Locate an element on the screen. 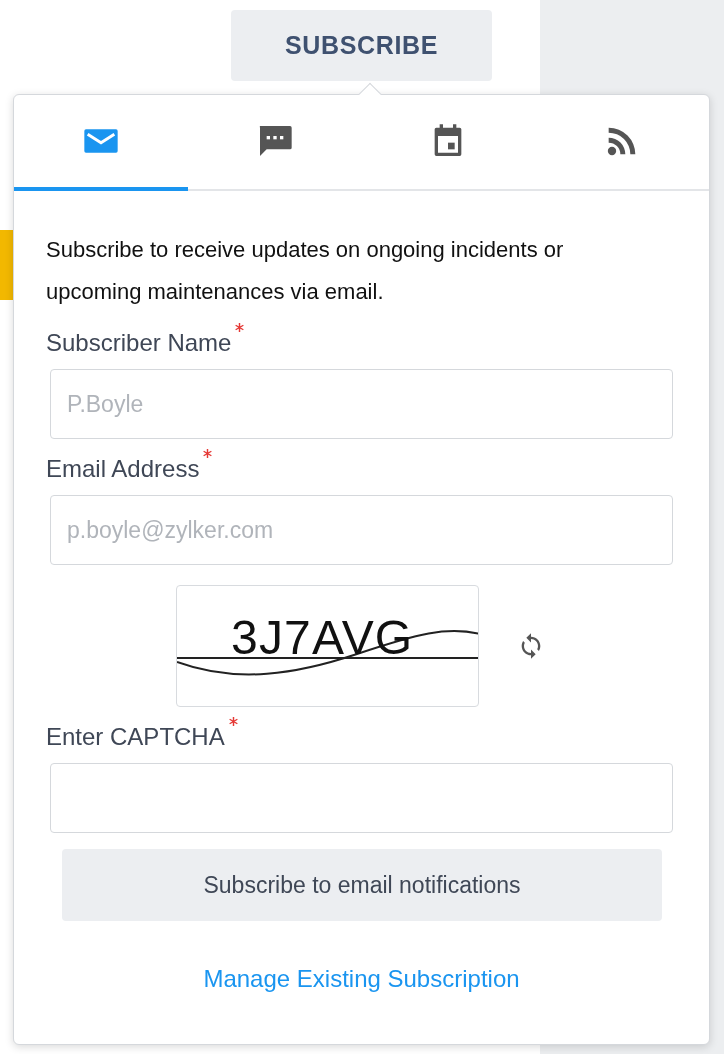 The height and width of the screenshot is (1054, 724). captcha-image: 3J7AVG is located at coordinates (327, 646).